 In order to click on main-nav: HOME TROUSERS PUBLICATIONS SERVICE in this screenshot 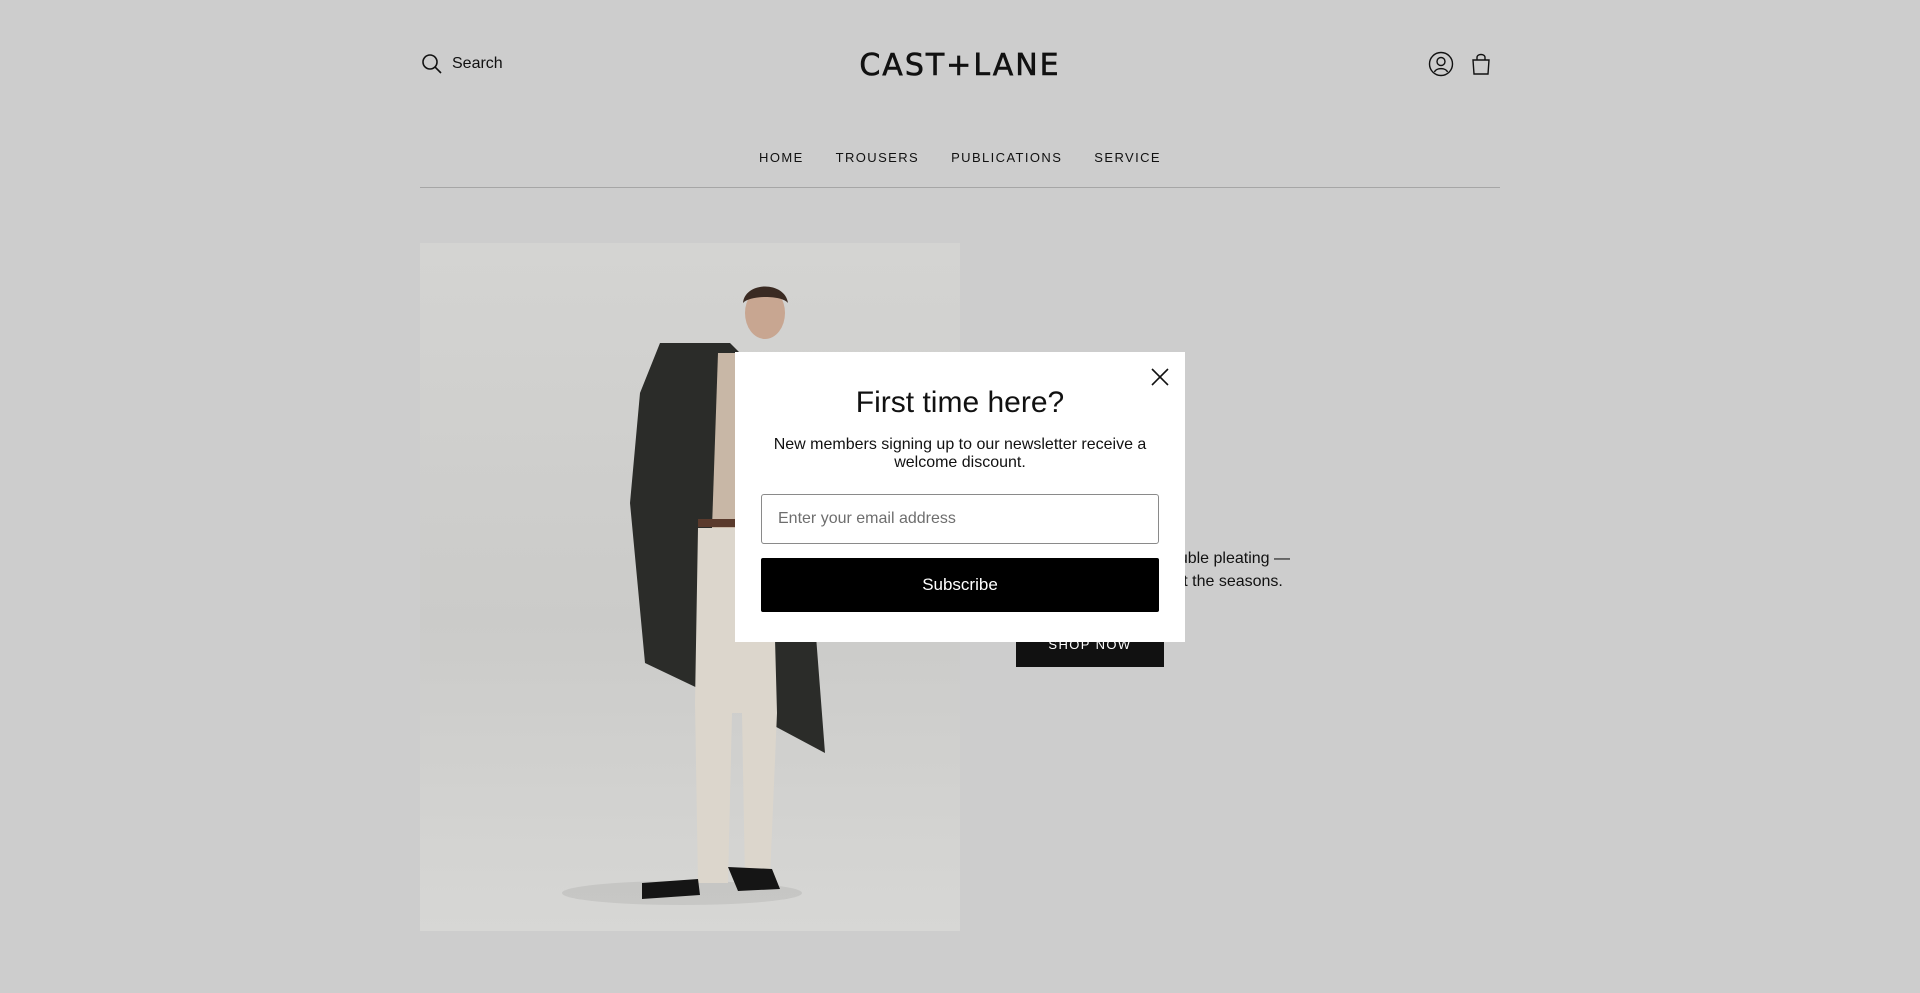, I will do `click(960, 157)`.